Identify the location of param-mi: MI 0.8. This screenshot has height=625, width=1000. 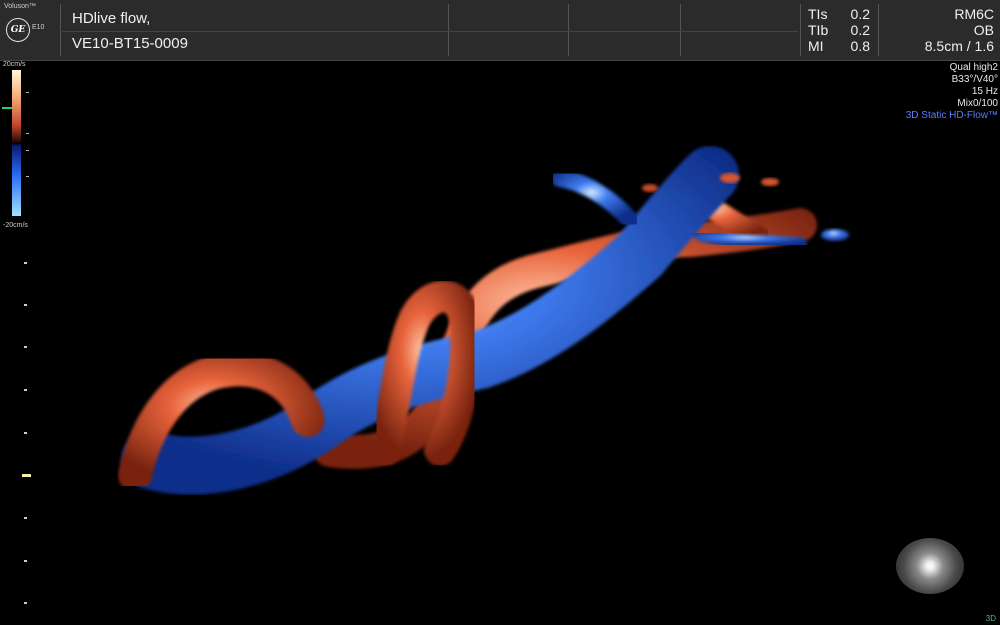
(839, 46).